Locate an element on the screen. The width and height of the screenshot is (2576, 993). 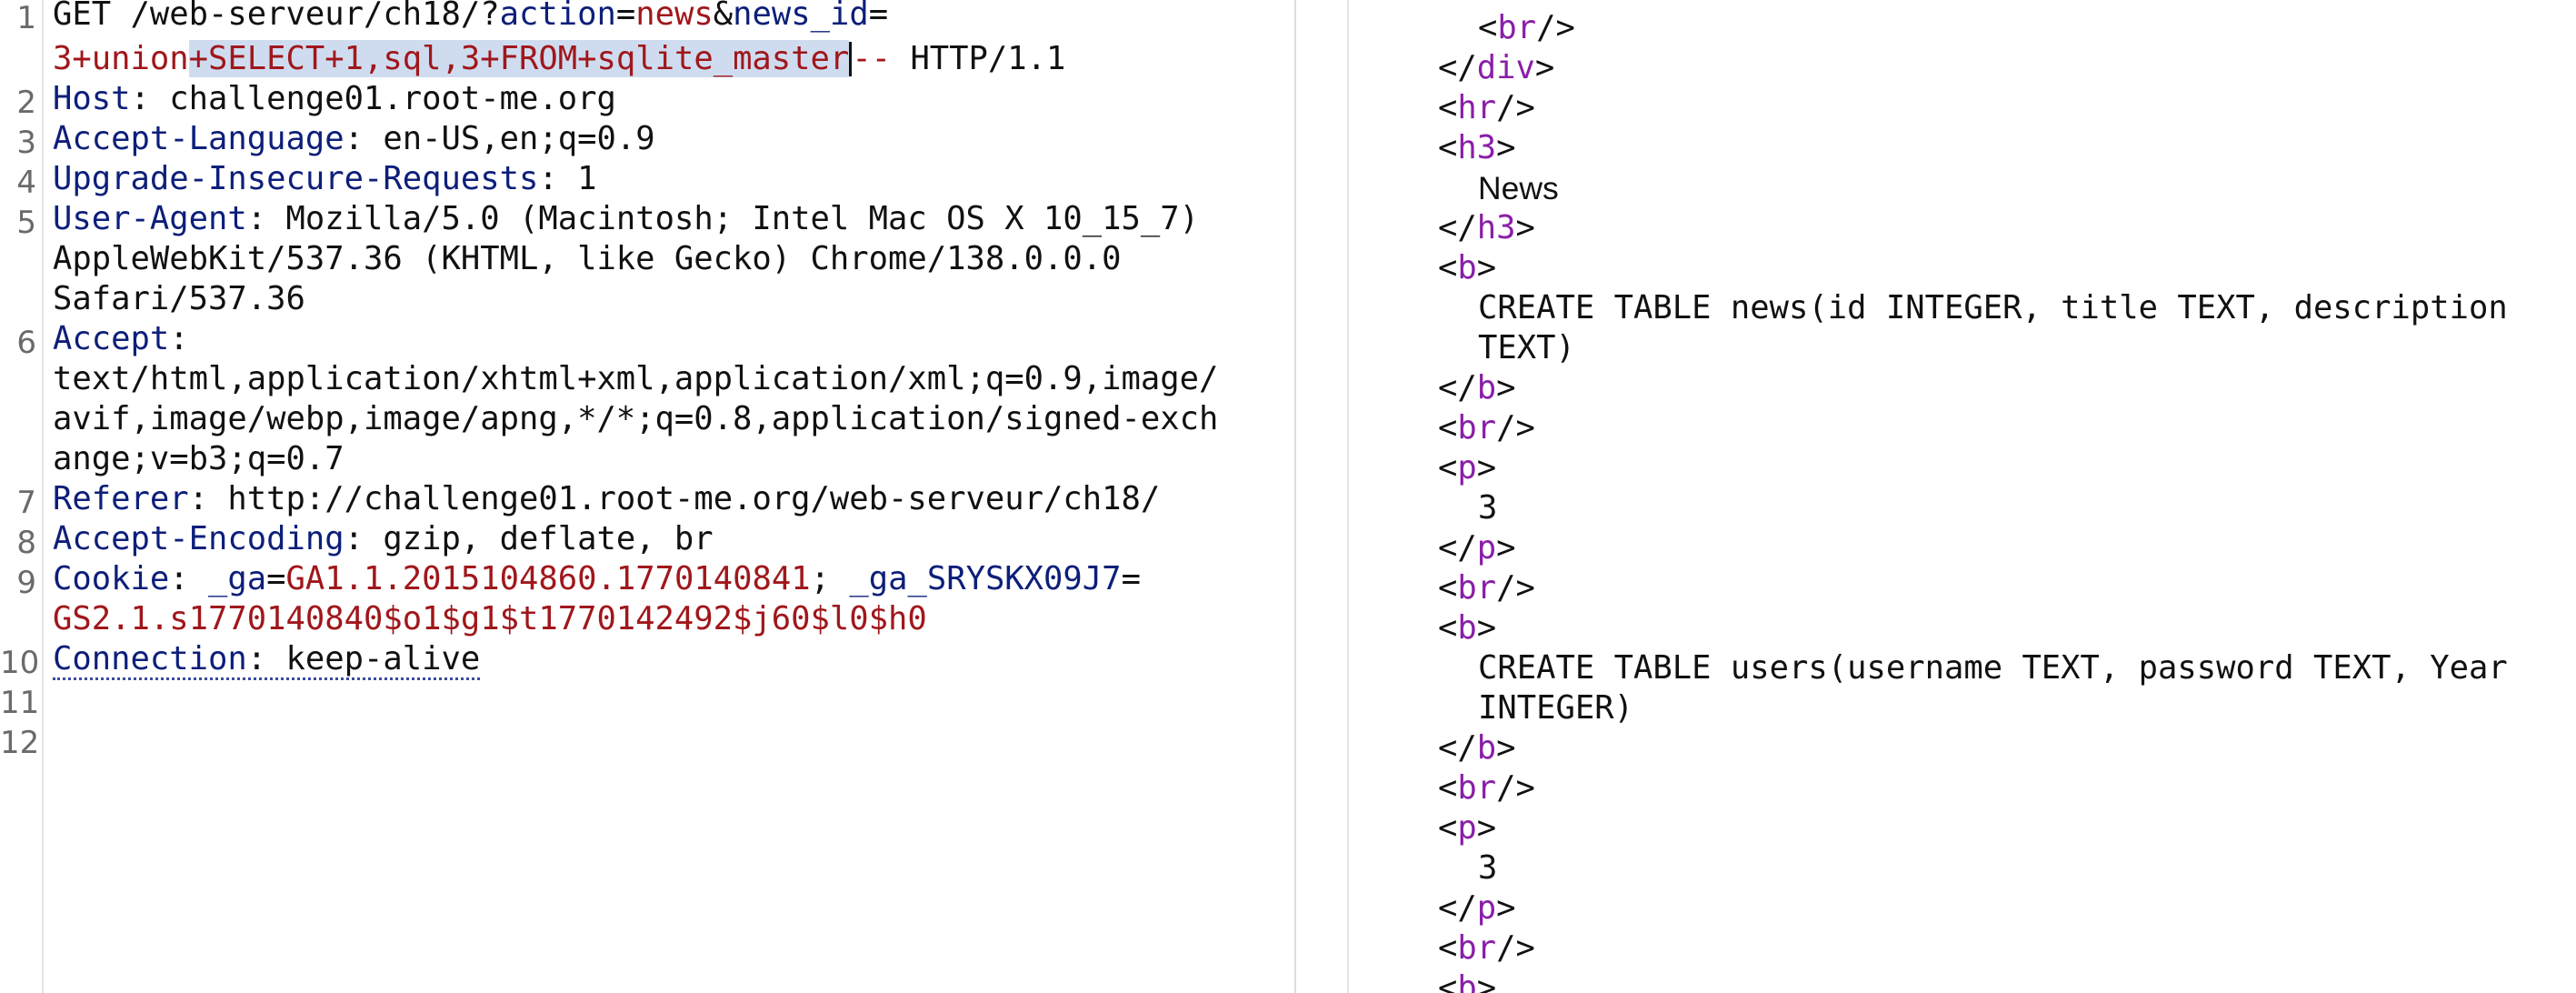
request-method-path: GET /web-serveur/ch18/? is located at coordinates (276, 16).